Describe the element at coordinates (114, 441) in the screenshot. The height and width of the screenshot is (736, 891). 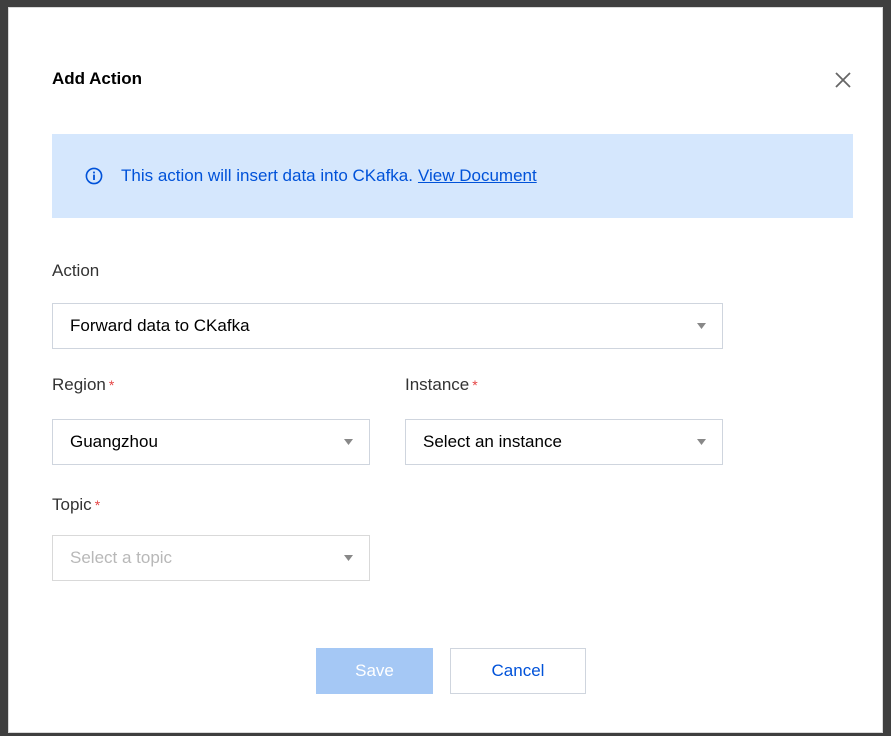
I see `region-select-value: Guangzhou` at that location.